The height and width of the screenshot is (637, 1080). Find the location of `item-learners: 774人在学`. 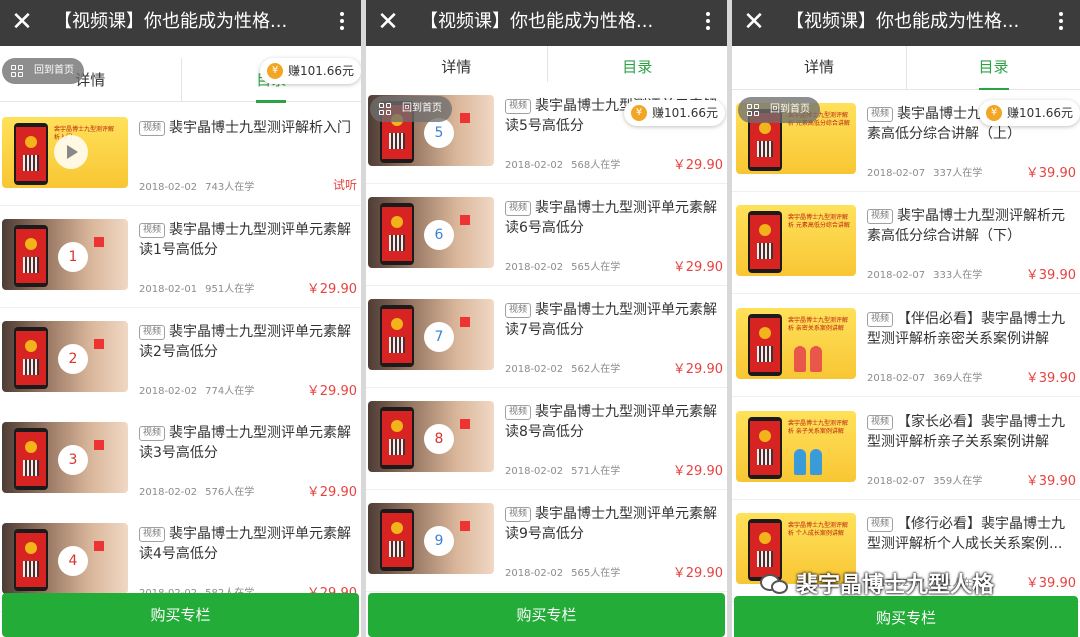

item-learners: 774人在学 is located at coordinates (230, 391).